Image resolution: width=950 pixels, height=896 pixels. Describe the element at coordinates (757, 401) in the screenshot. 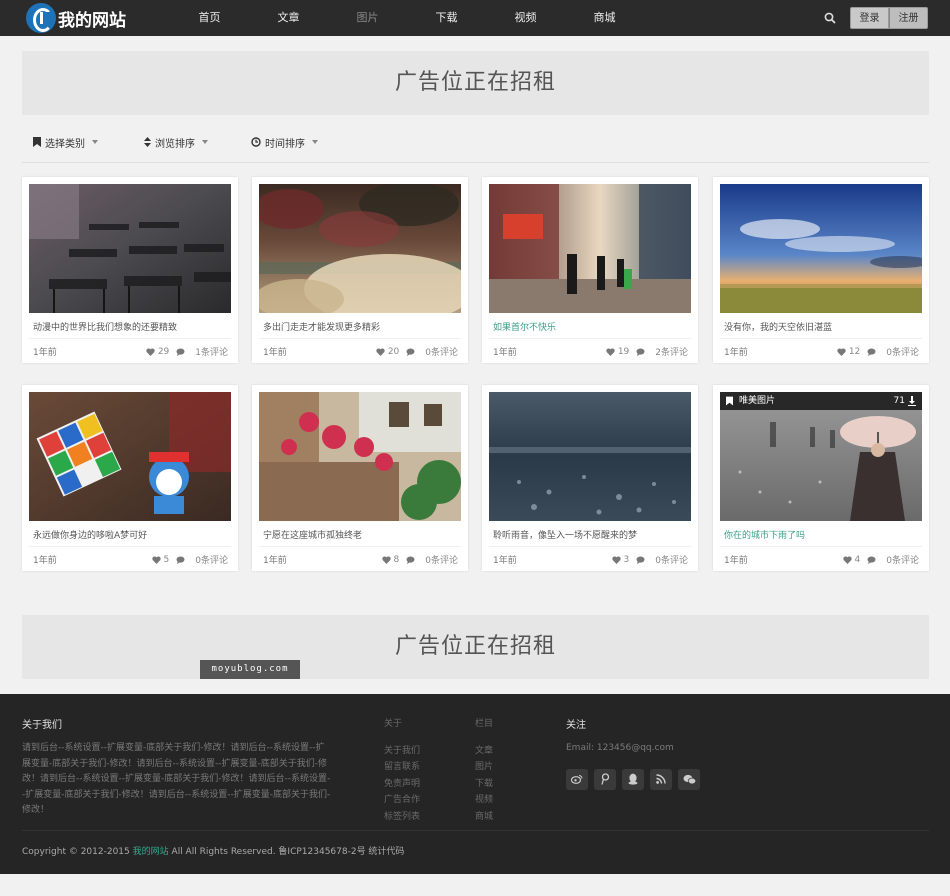

I see `category-tag-label: 唯美图片` at that location.